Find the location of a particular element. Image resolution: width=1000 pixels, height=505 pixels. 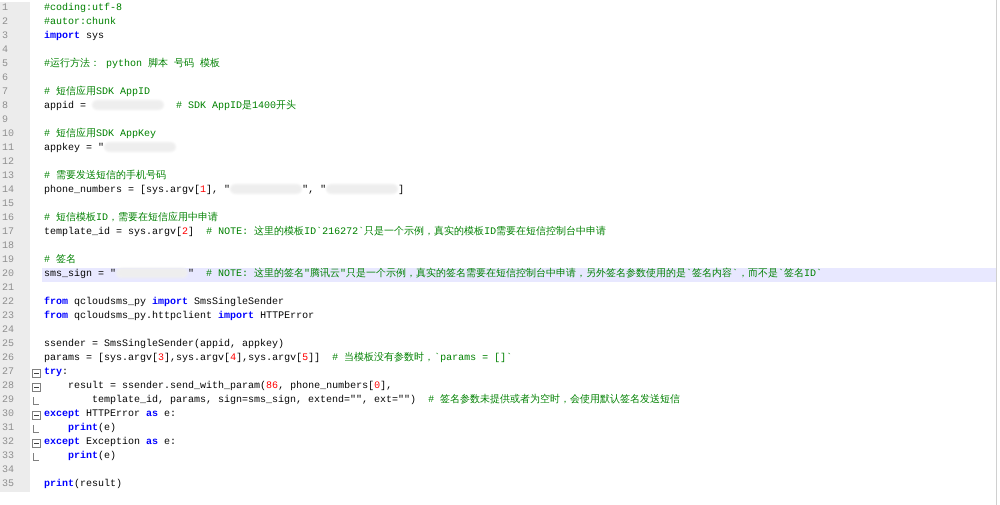

code-line: template_id = sys.argv[2] # NOTE: 这里的模板ID`216272`只是一个示例，真实的模板ID需要在短信控制台中申请 is located at coordinates (324, 233).